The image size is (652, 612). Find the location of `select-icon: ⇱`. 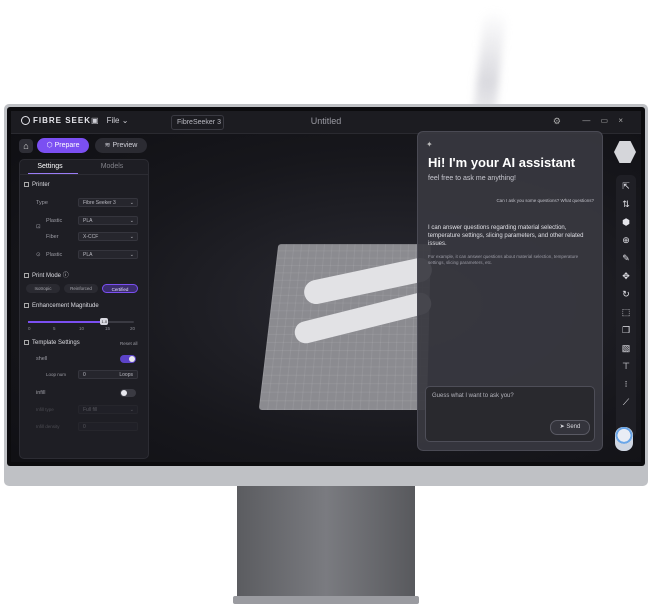

select-icon: ⇱ is located at coordinates (626, 186).